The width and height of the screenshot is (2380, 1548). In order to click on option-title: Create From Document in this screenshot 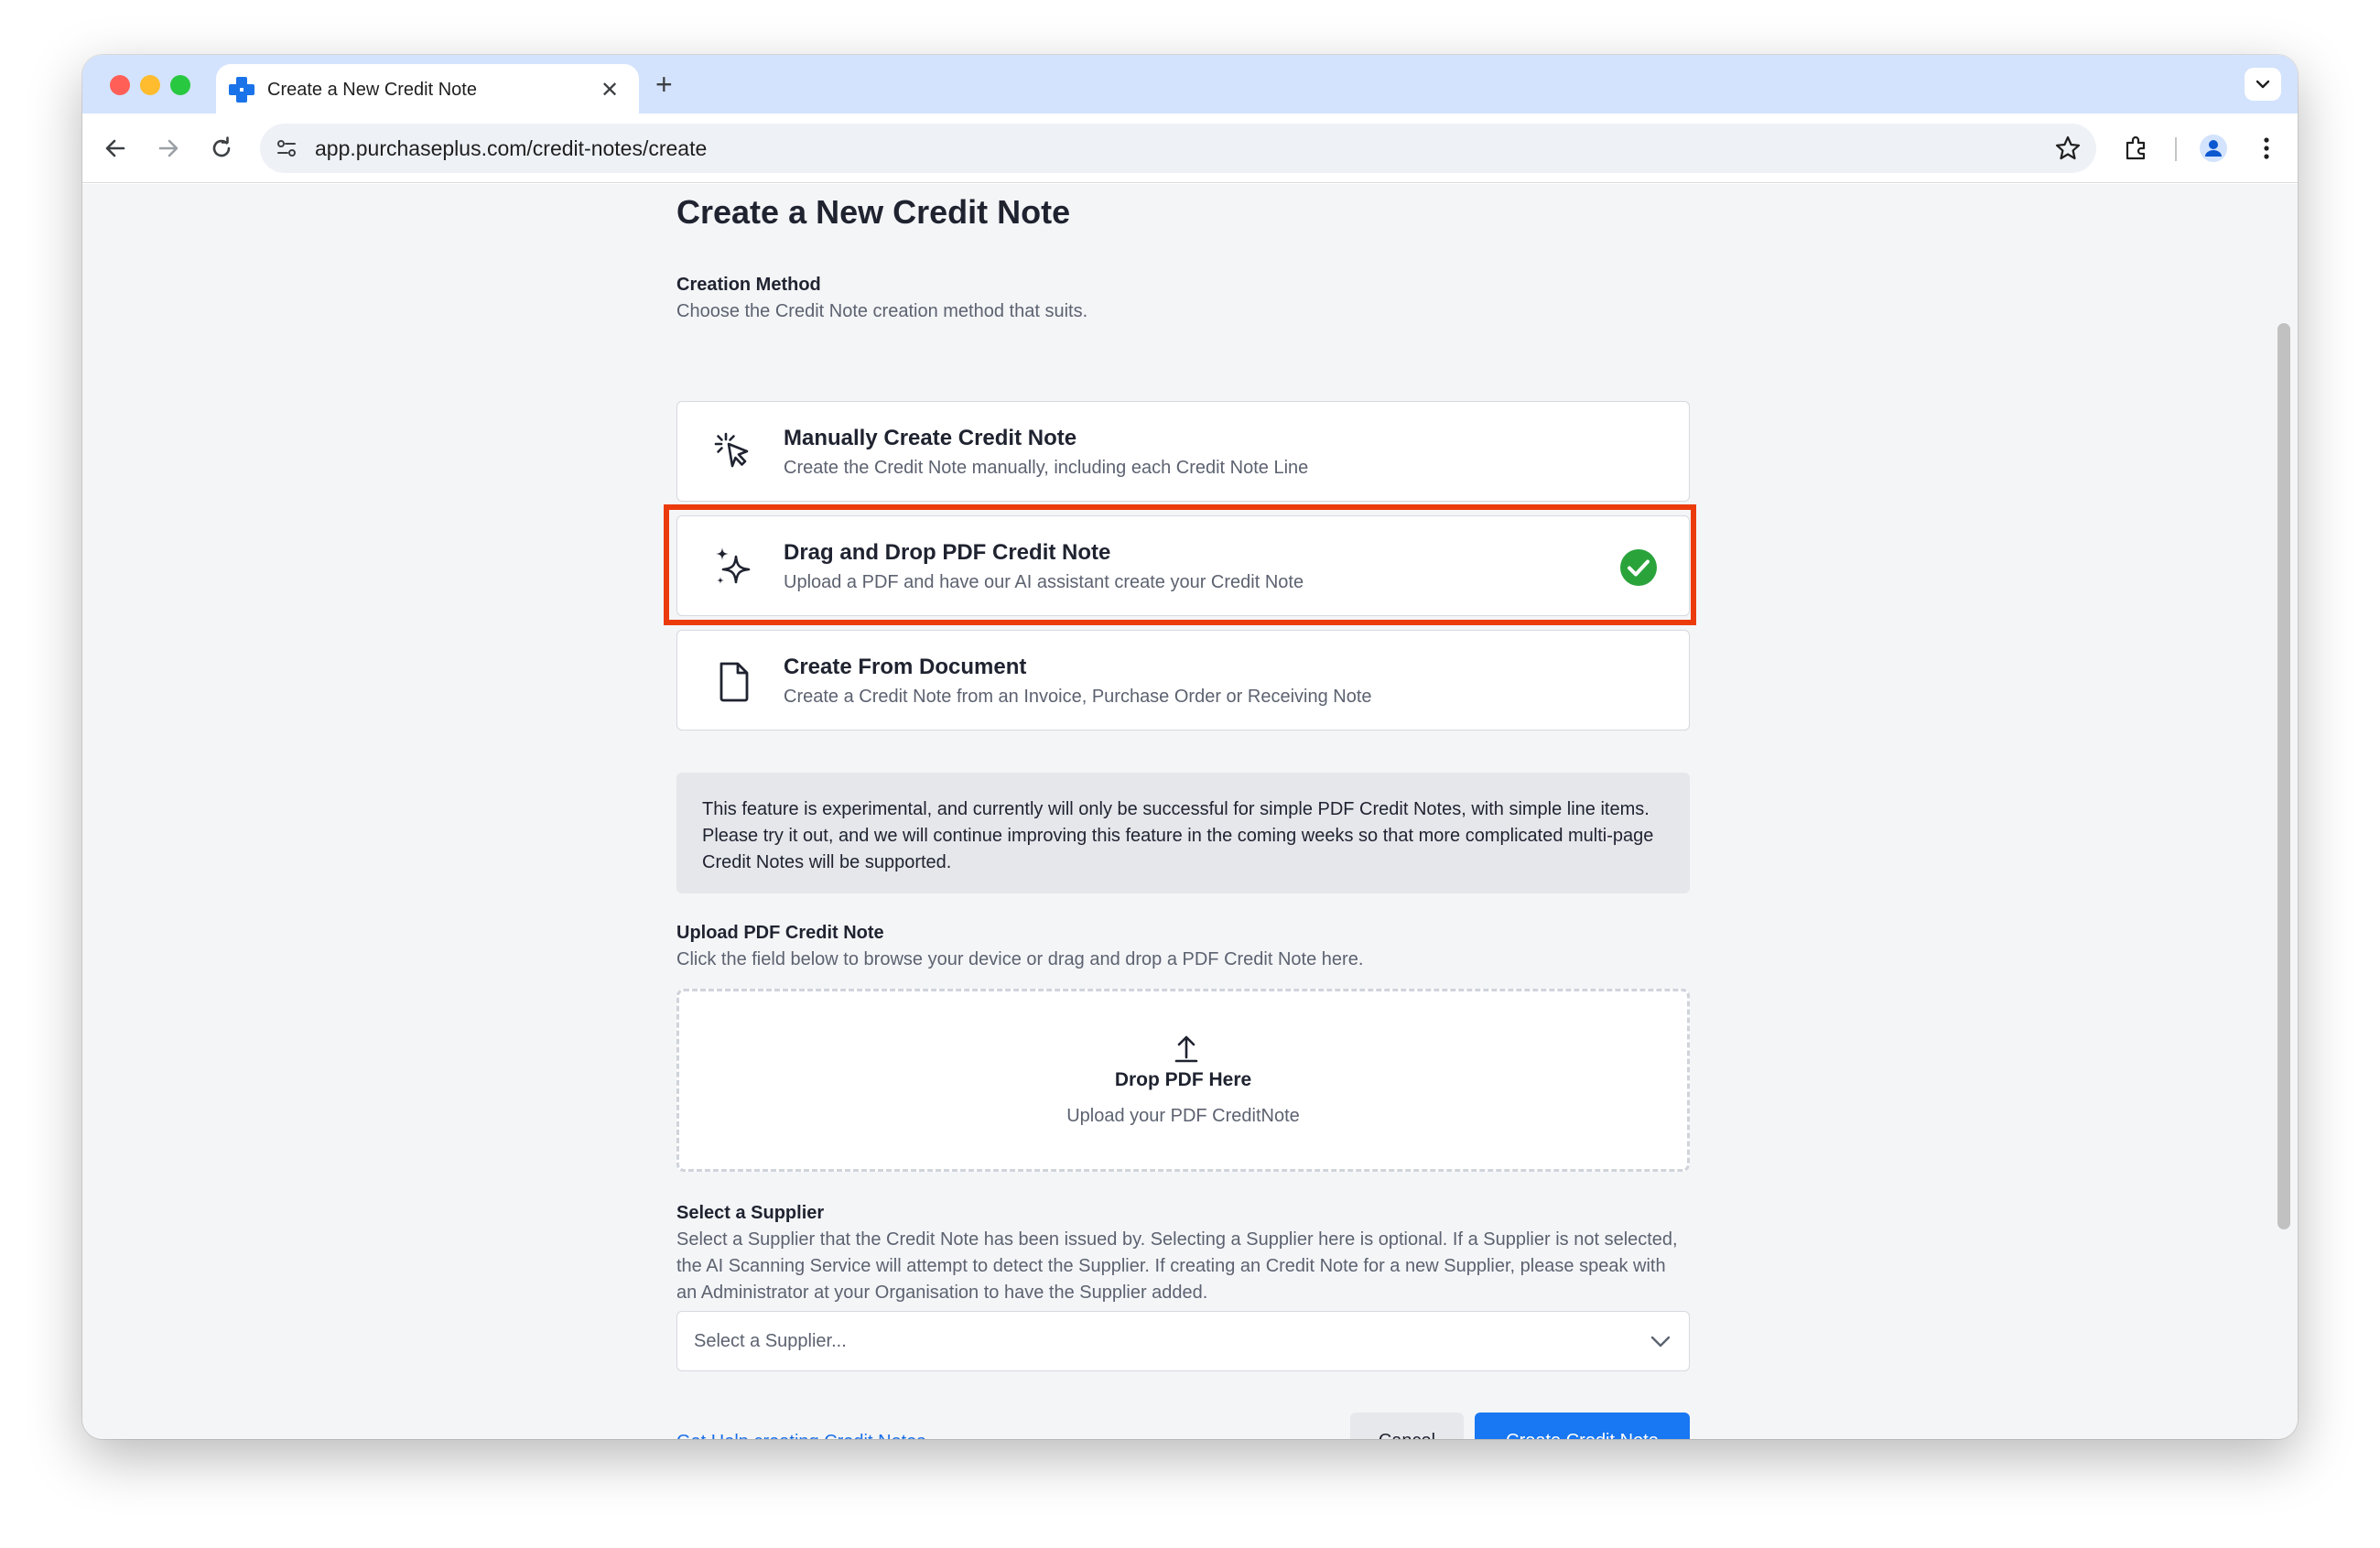, I will do `click(905, 667)`.